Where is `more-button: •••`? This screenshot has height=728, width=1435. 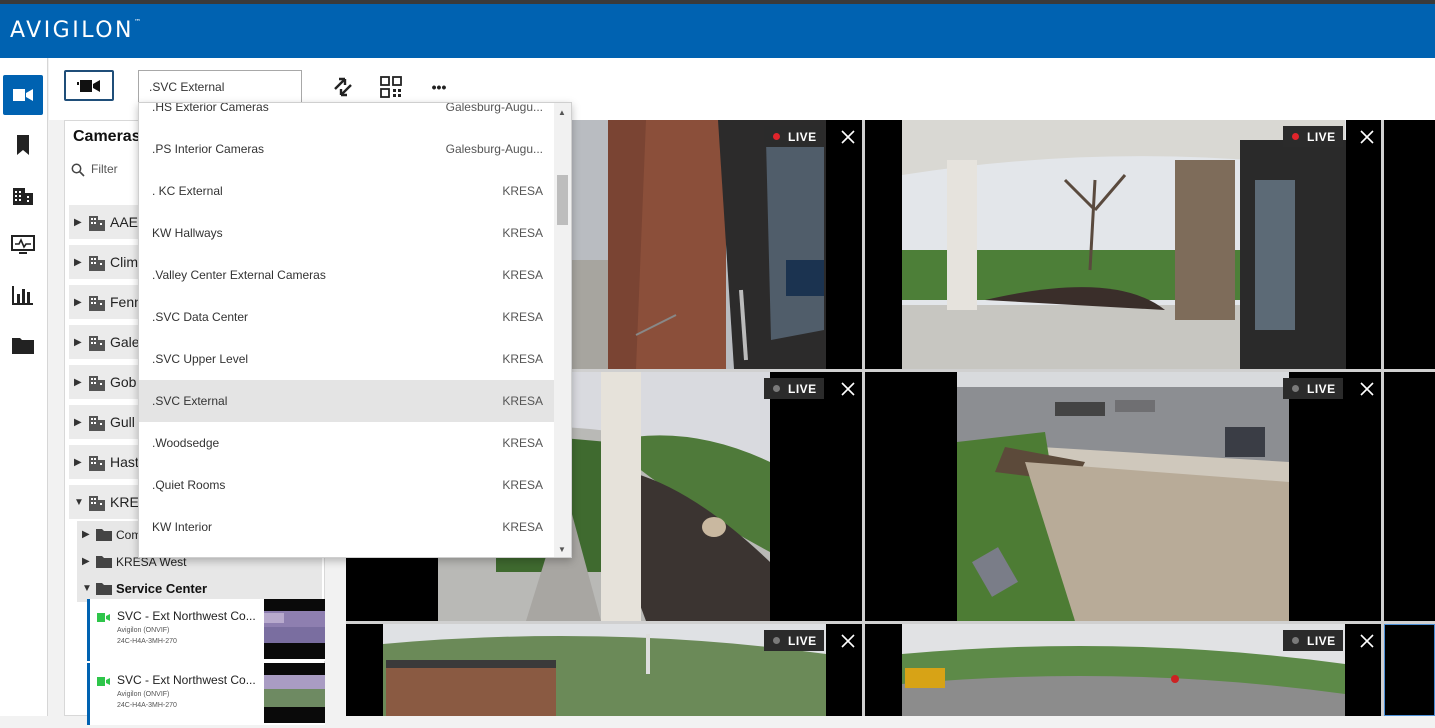
more-button: ••• is located at coordinates (439, 87).